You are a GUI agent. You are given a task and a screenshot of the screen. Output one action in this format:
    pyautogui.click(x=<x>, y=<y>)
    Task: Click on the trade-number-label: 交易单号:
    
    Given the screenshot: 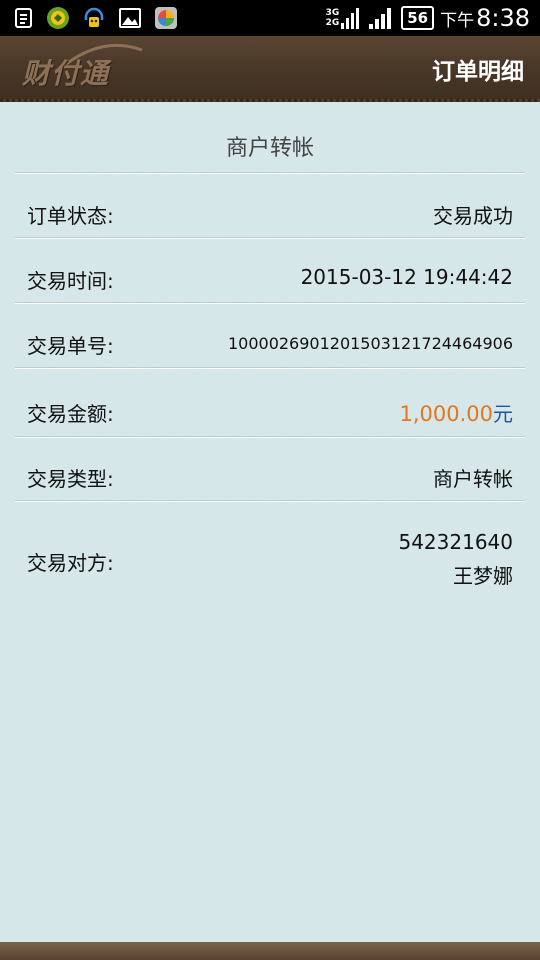 What is the action you would take?
    pyautogui.click(x=70, y=346)
    